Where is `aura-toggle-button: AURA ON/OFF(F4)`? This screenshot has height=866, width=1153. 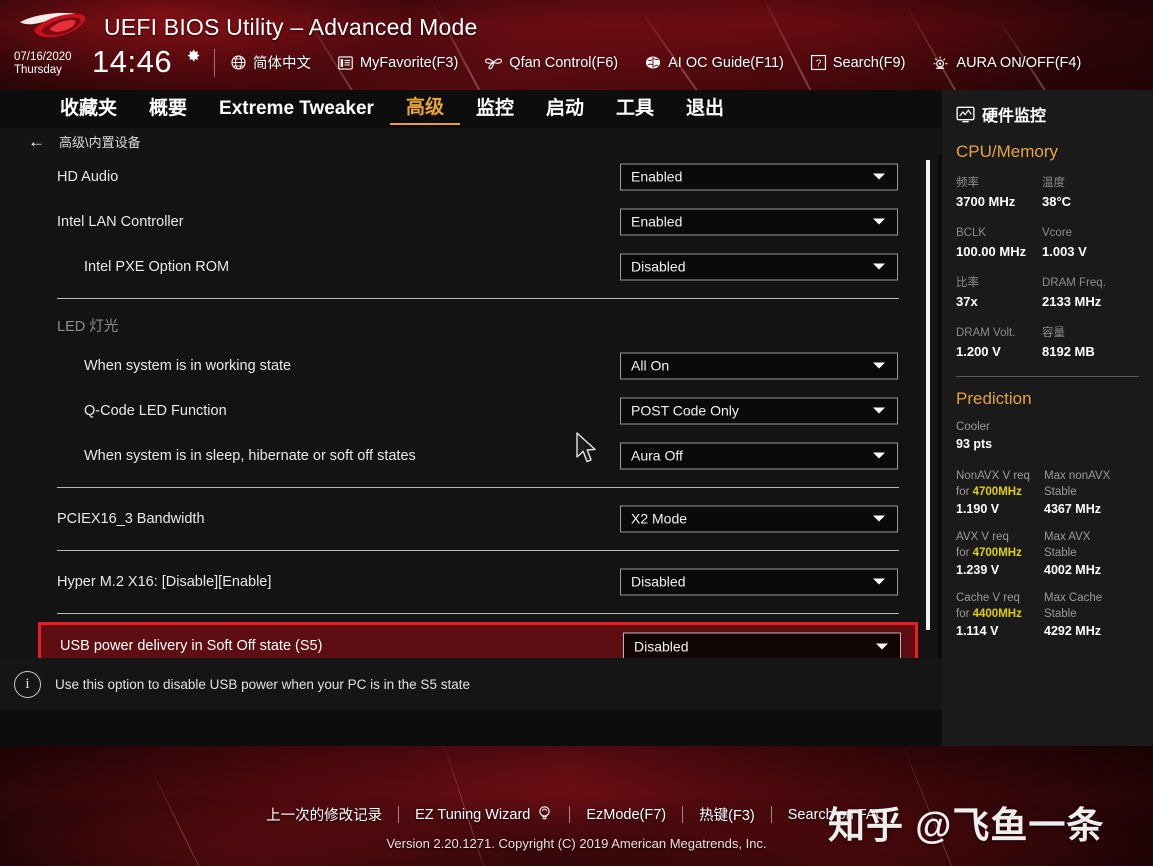
aura-toggle-button: AURA ON/OFF(F4) is located at coordinates (1006, 62).